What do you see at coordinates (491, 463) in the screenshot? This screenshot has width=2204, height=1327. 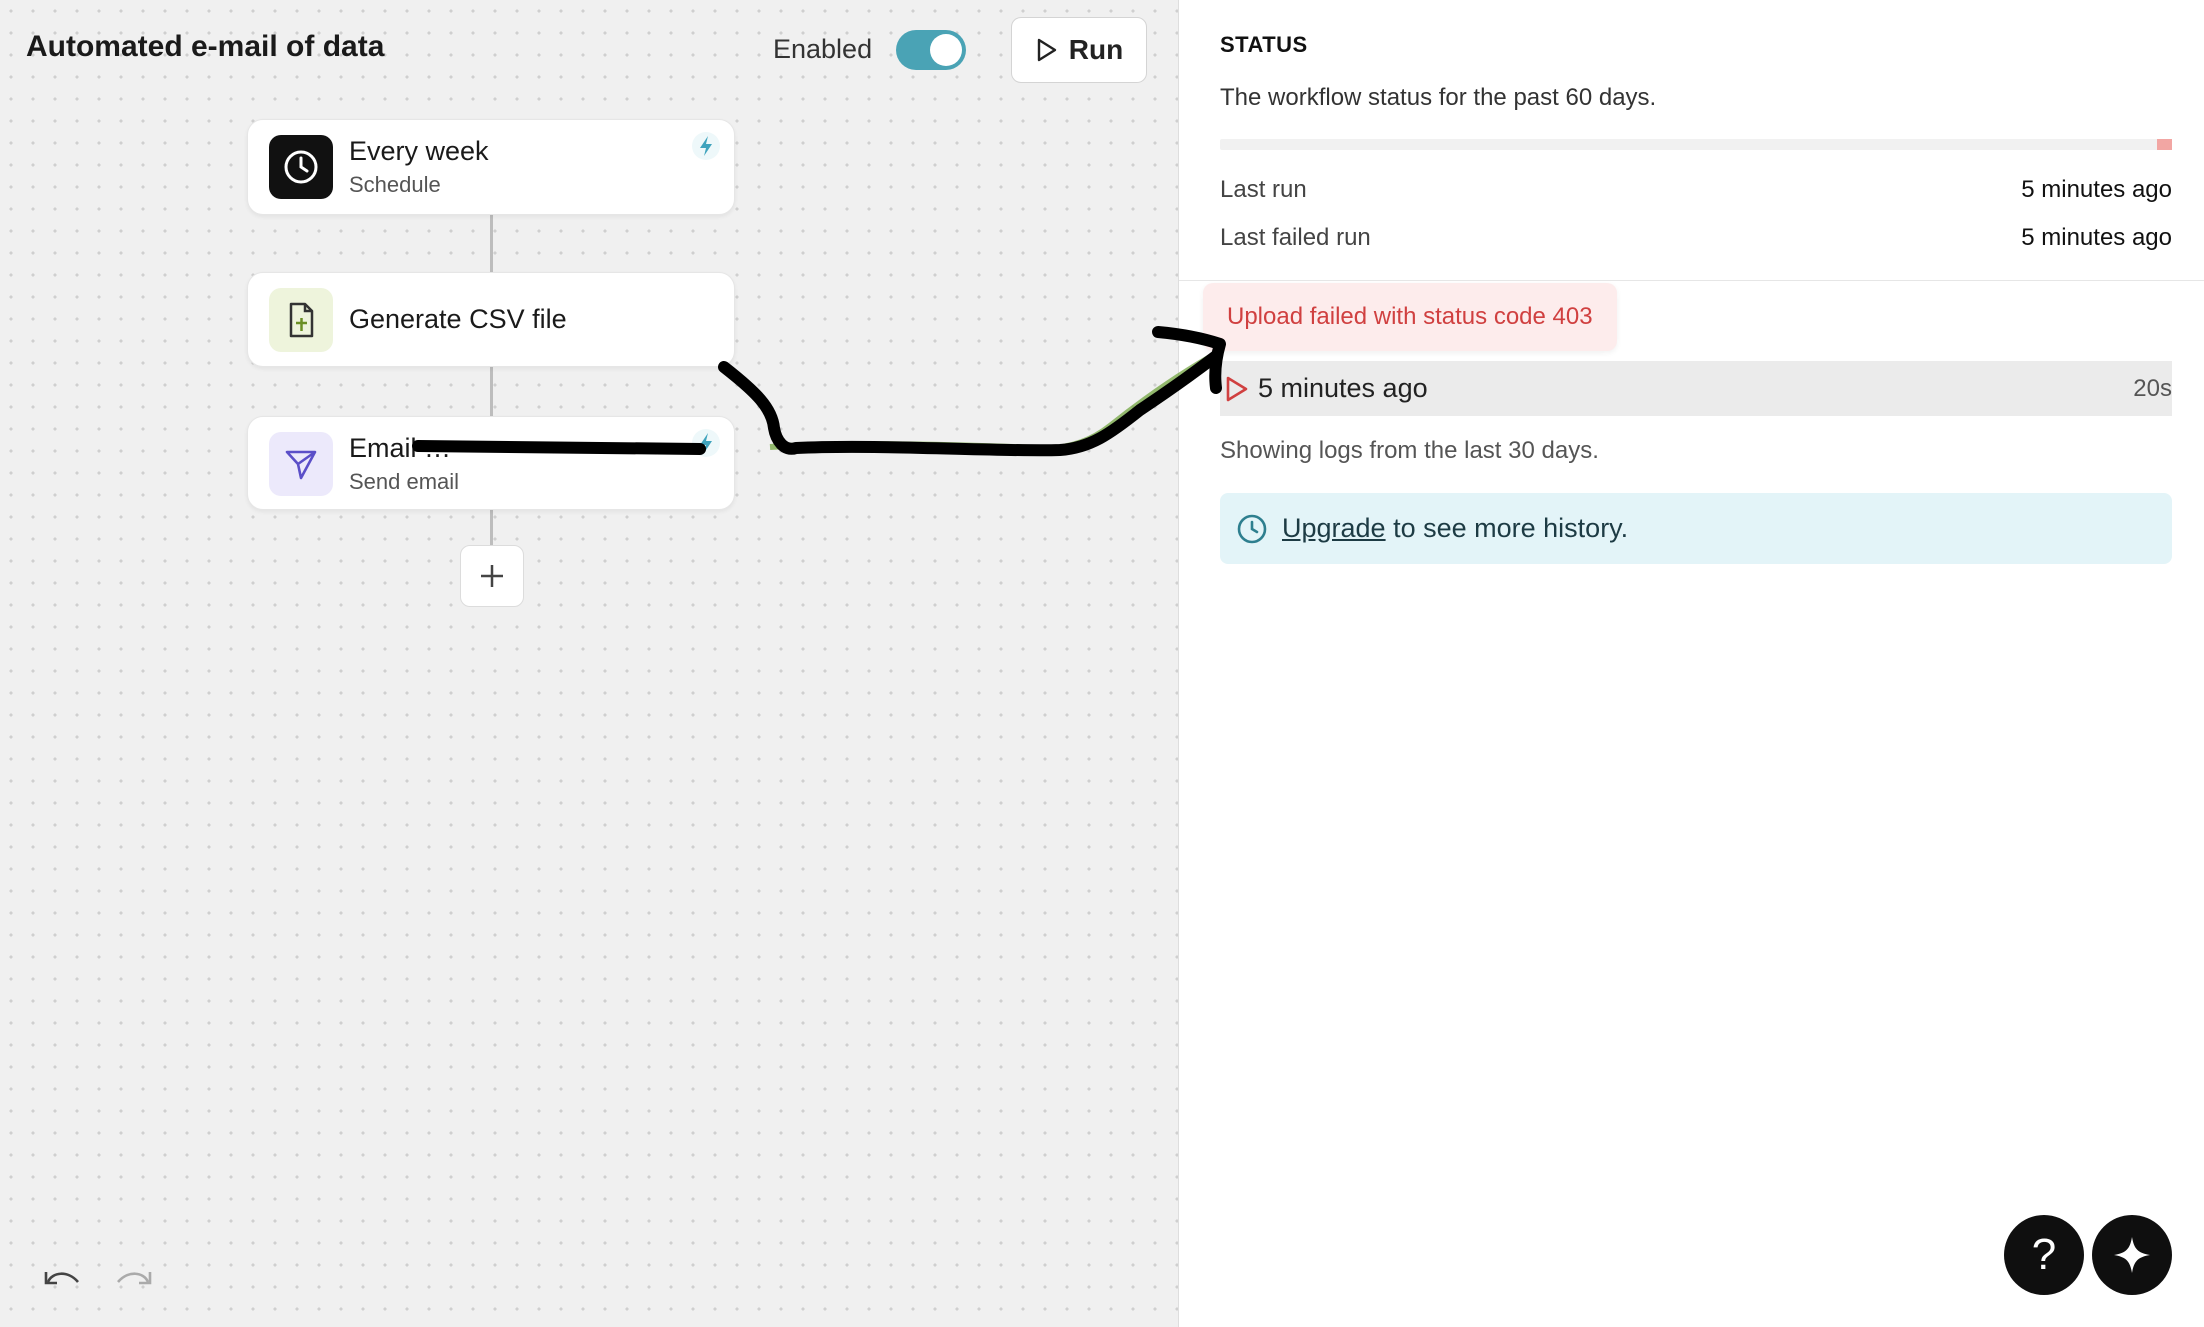 I see `node-send-email: Email … Send email` at bounding box center [491, 463].